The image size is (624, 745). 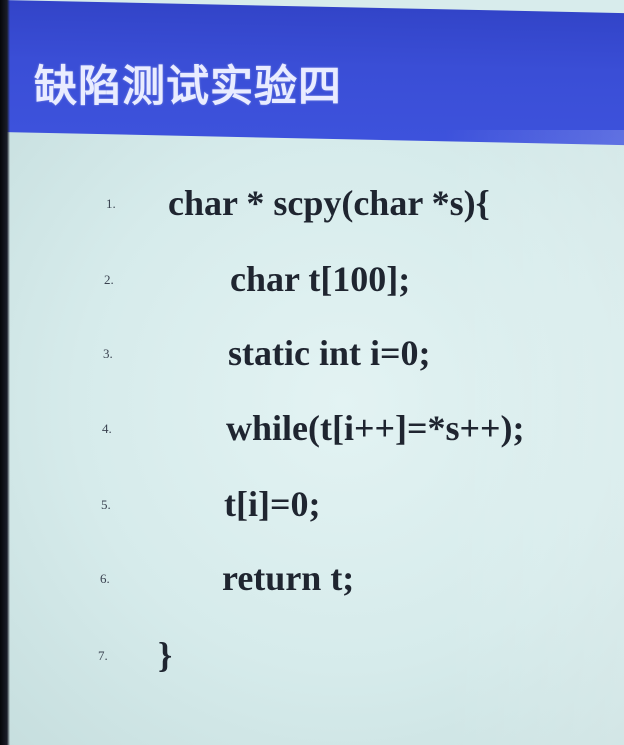 I want to click on line-number: 6., so click(x=105, y=578).